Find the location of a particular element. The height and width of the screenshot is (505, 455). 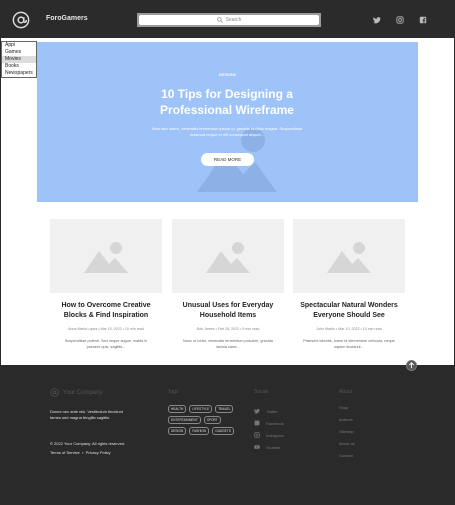

tags-heading: Tags is located at coordinates (173, 392).